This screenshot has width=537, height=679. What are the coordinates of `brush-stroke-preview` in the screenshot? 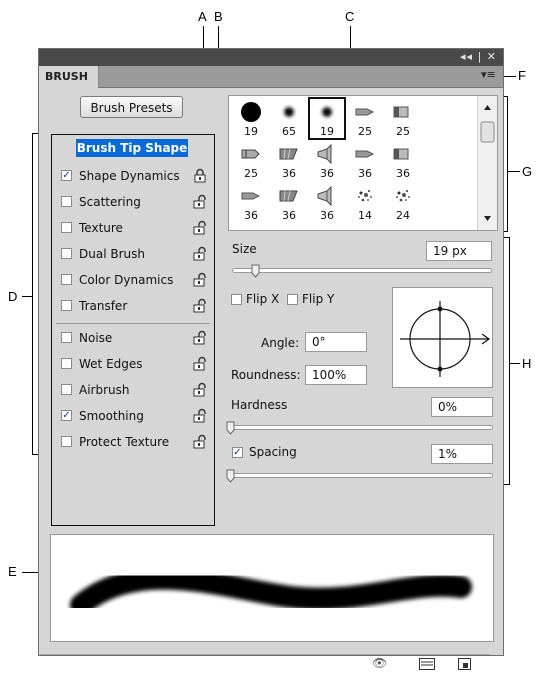 It's located at (272, 588).